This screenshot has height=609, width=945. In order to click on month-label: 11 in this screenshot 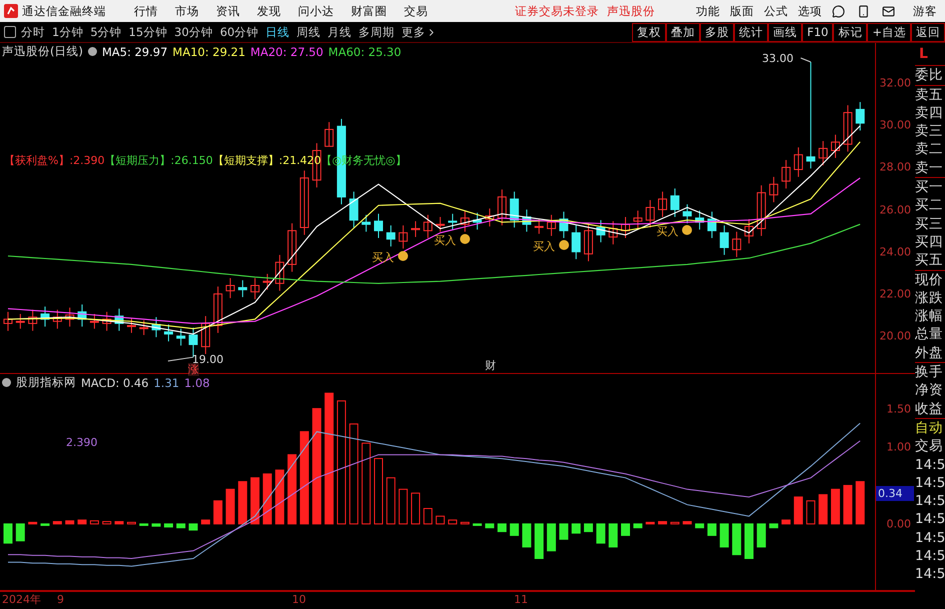, I will do `click(521, 599)`.